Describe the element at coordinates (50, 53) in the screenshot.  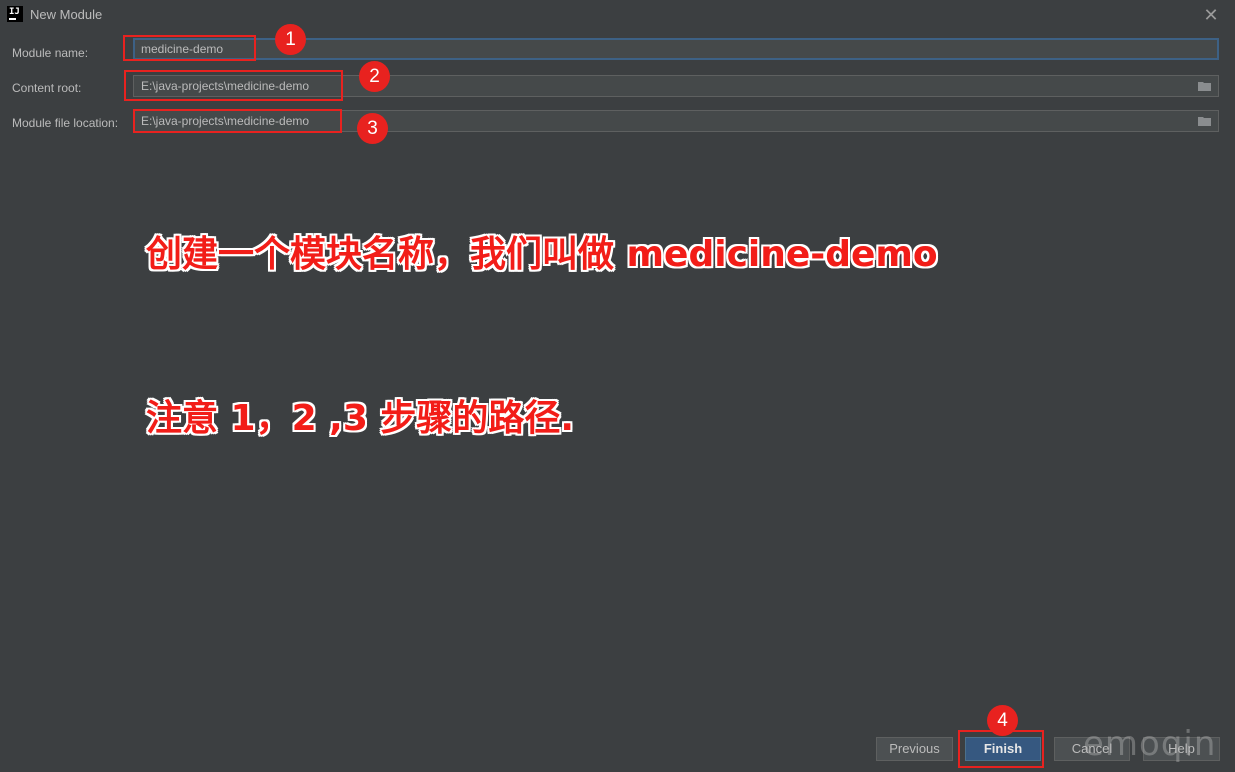
I see `module-name-label: Module name:` at that location.